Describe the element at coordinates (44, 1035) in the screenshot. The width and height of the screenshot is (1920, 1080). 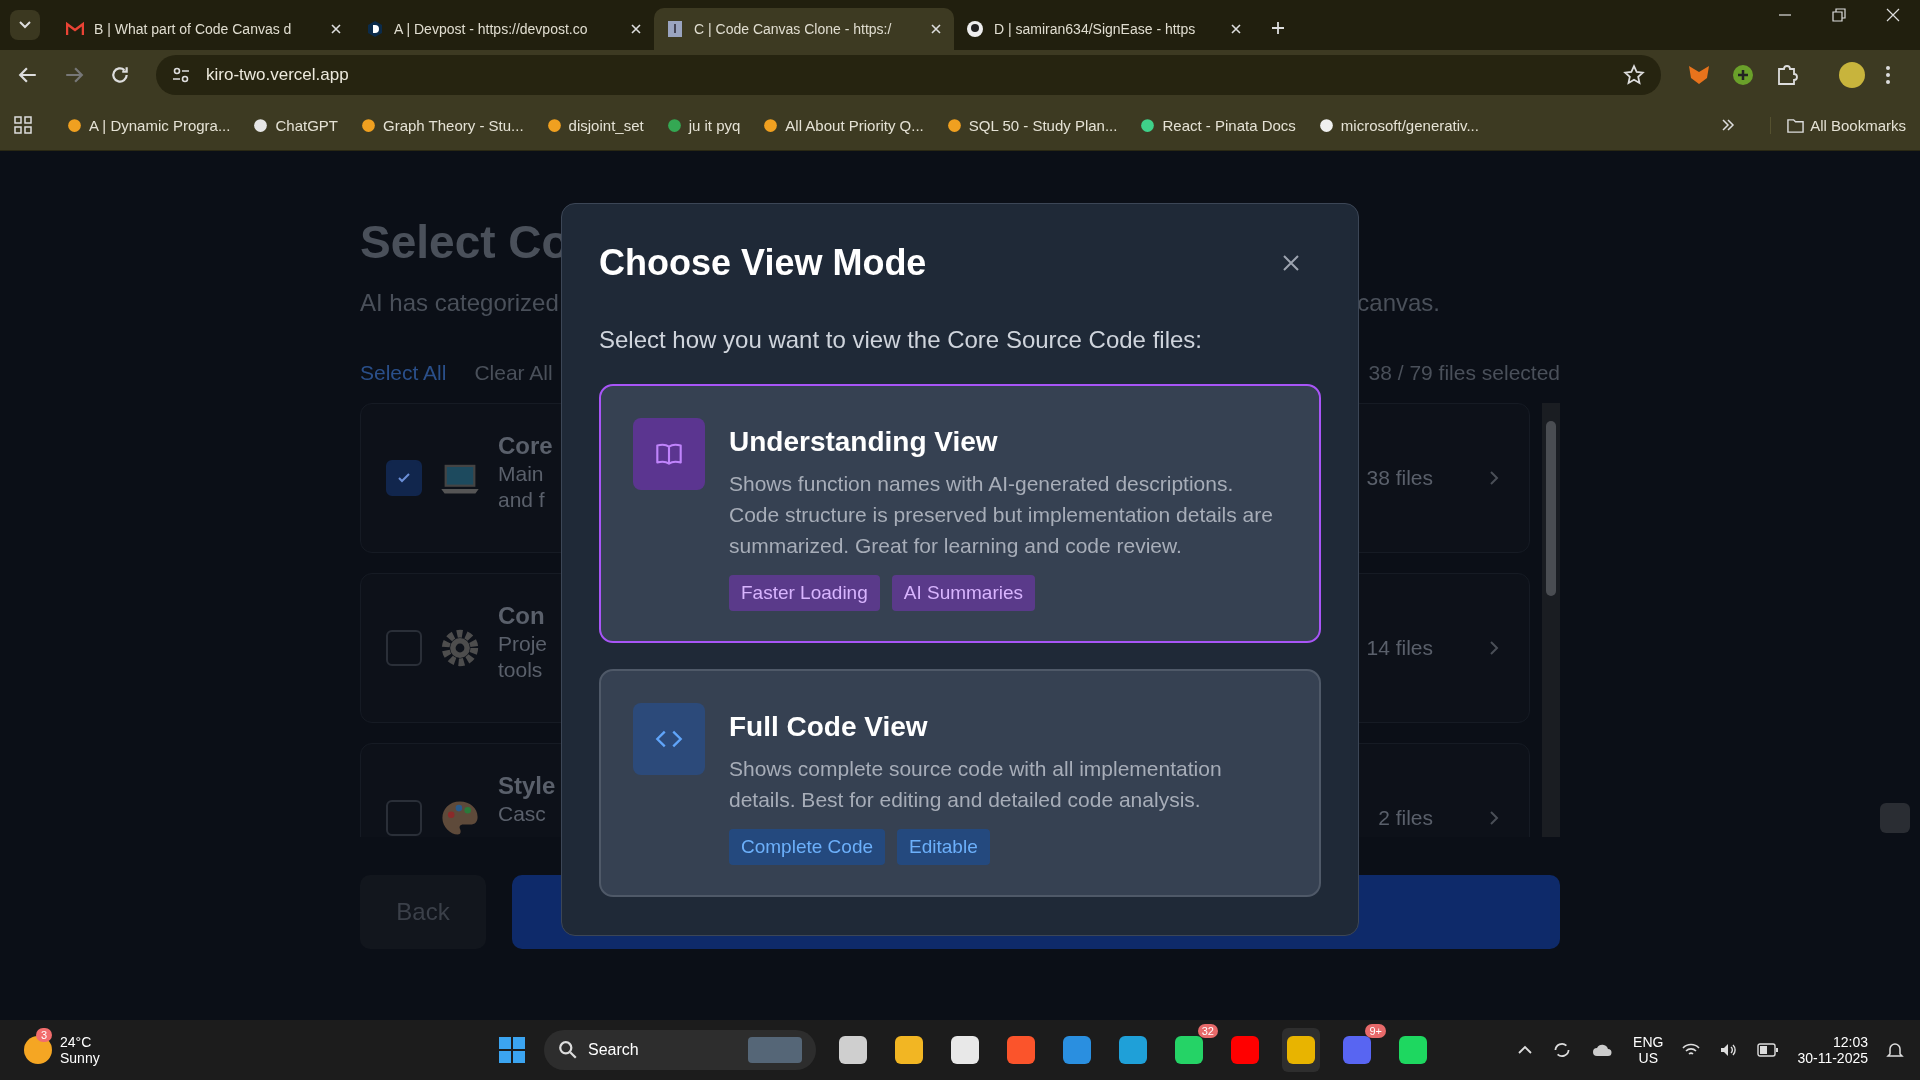
I see `notification-count: 3` at that location.